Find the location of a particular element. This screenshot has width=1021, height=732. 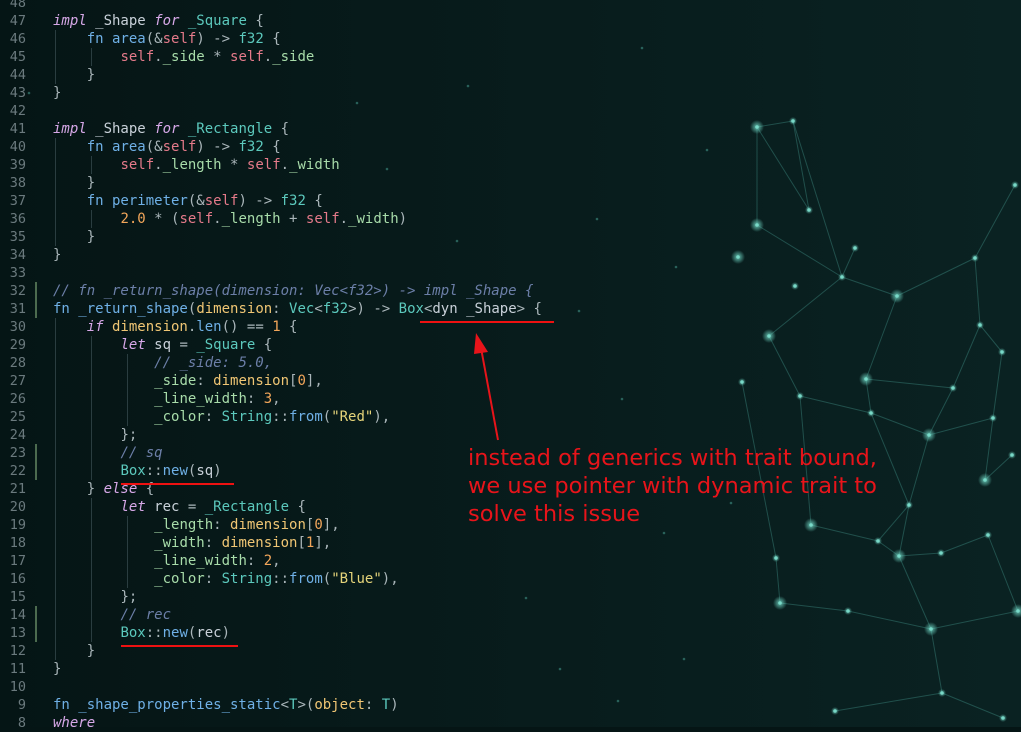

annotation-line-2: we use pointer with dynamic trait to is located at coordinates (672, 486).